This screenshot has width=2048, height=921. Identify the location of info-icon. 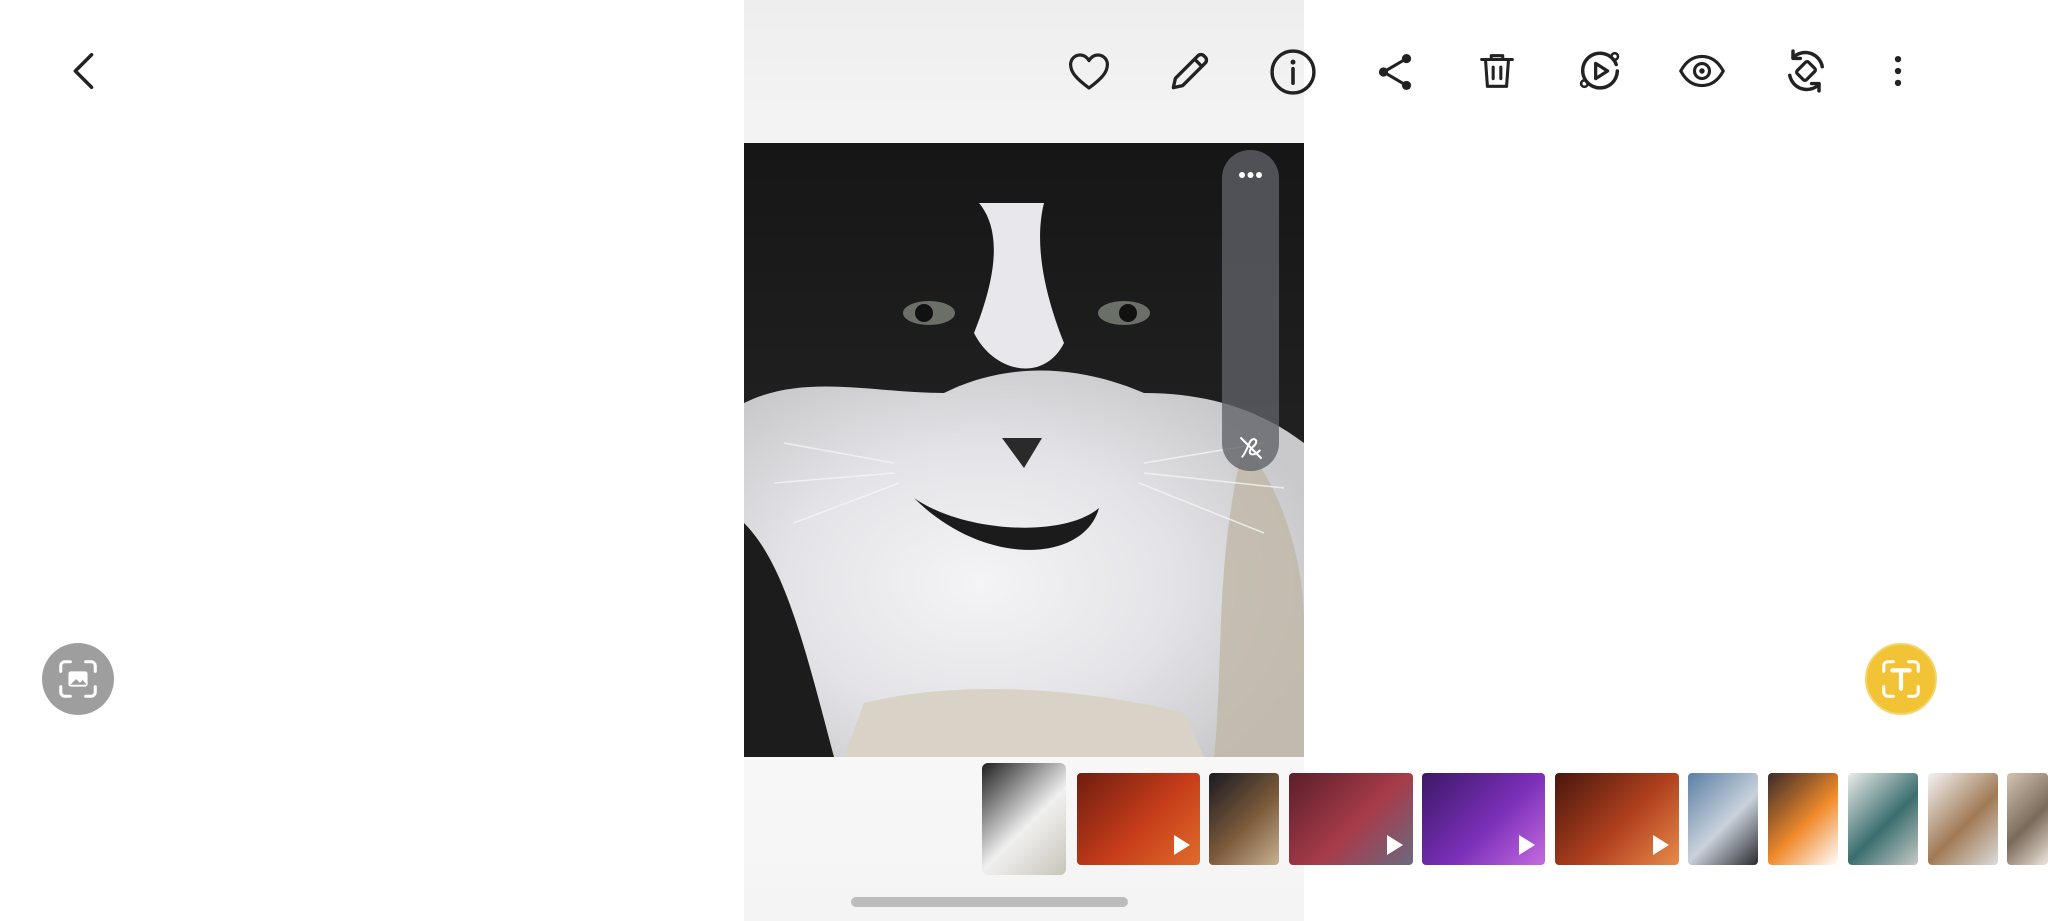
(1293, 72).